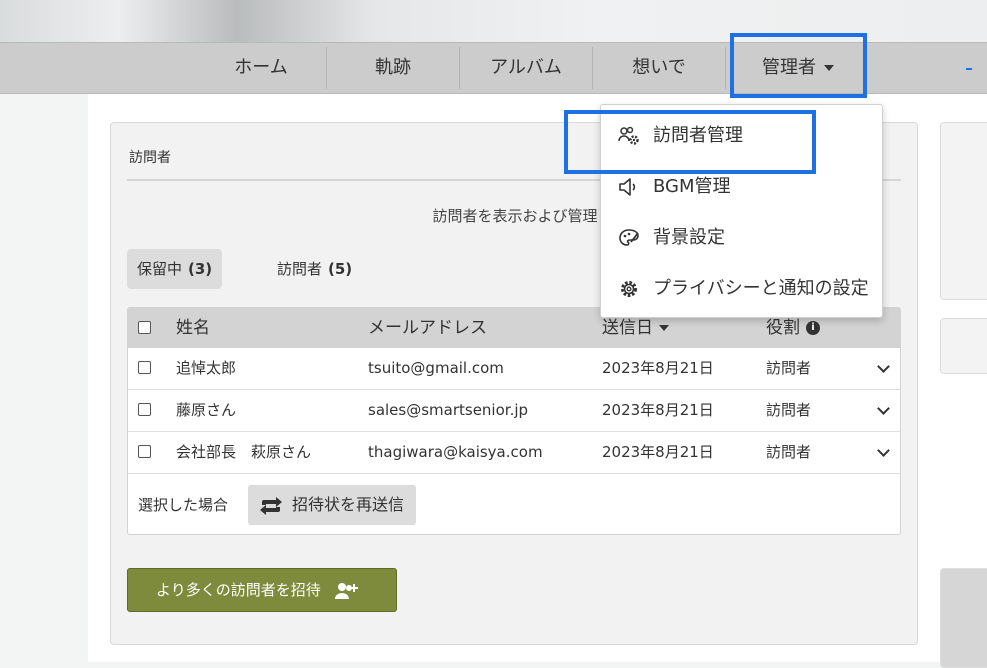 The width and height of the screenshot is (987, 668). Describe the element at coordinates (789, 67) in the screenshot. I see `nav-admin-label: 管理者` at that location.